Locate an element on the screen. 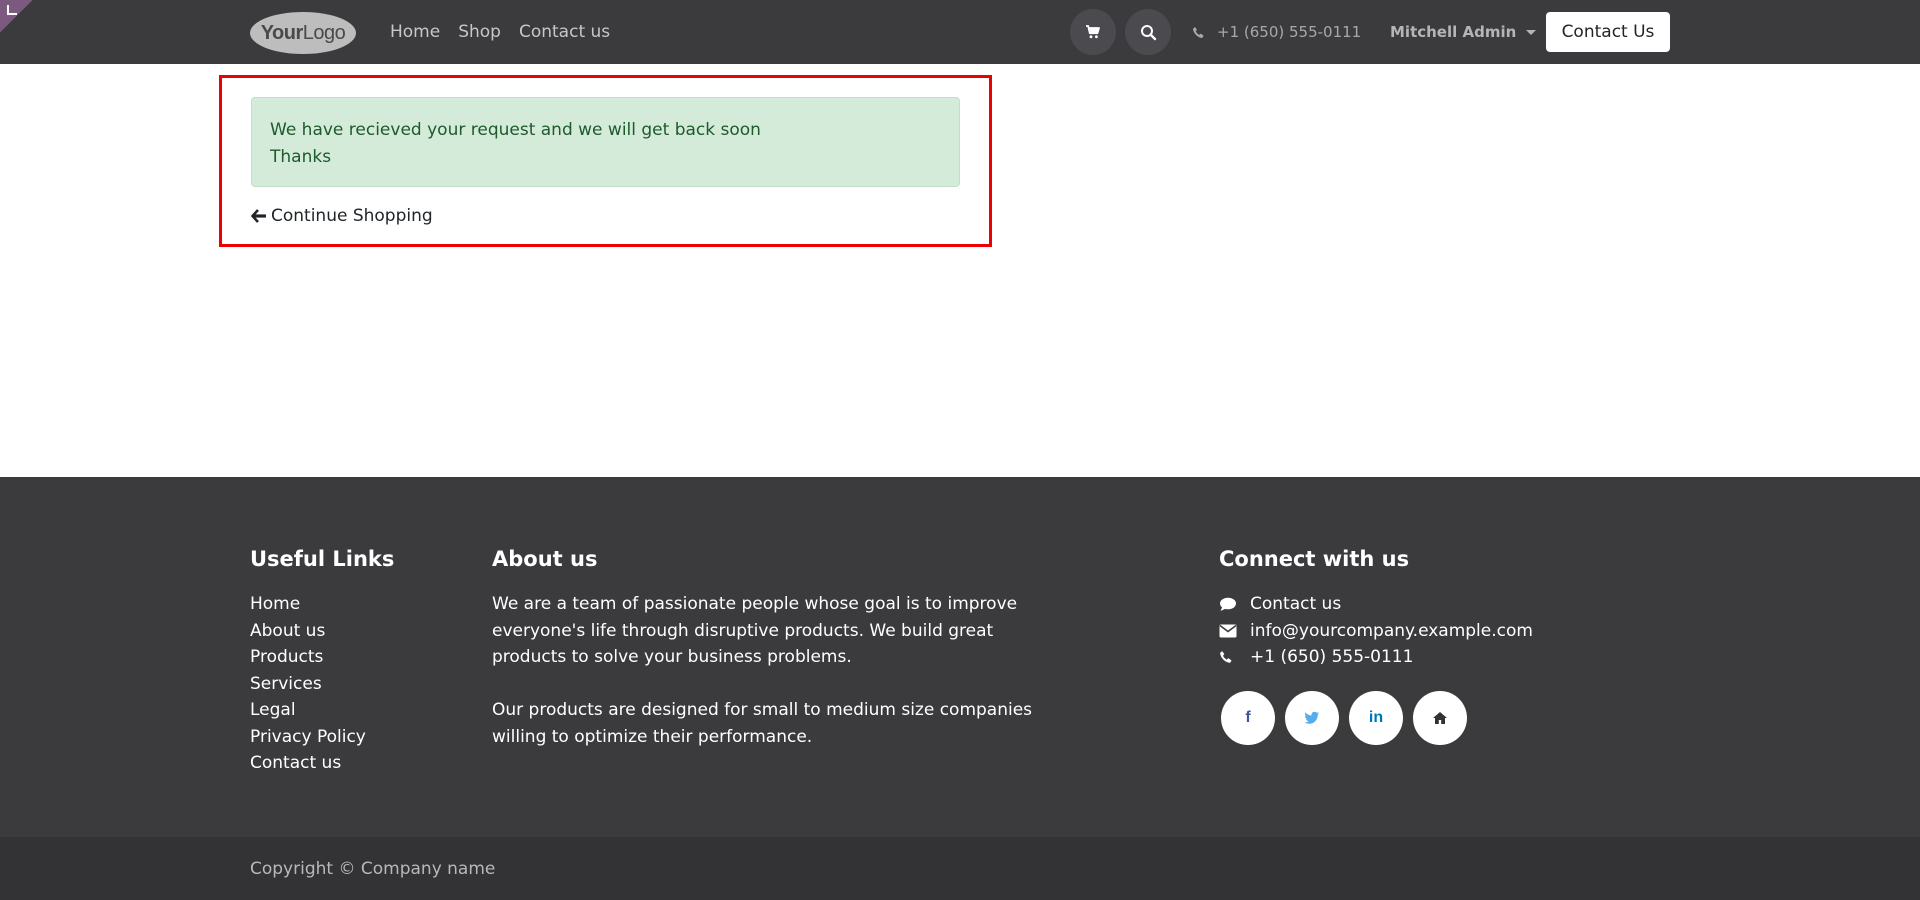 This screenshot has width=1920, height=900. continue-shopping-link: Continue Shopping is located at coordinates (342, 216).